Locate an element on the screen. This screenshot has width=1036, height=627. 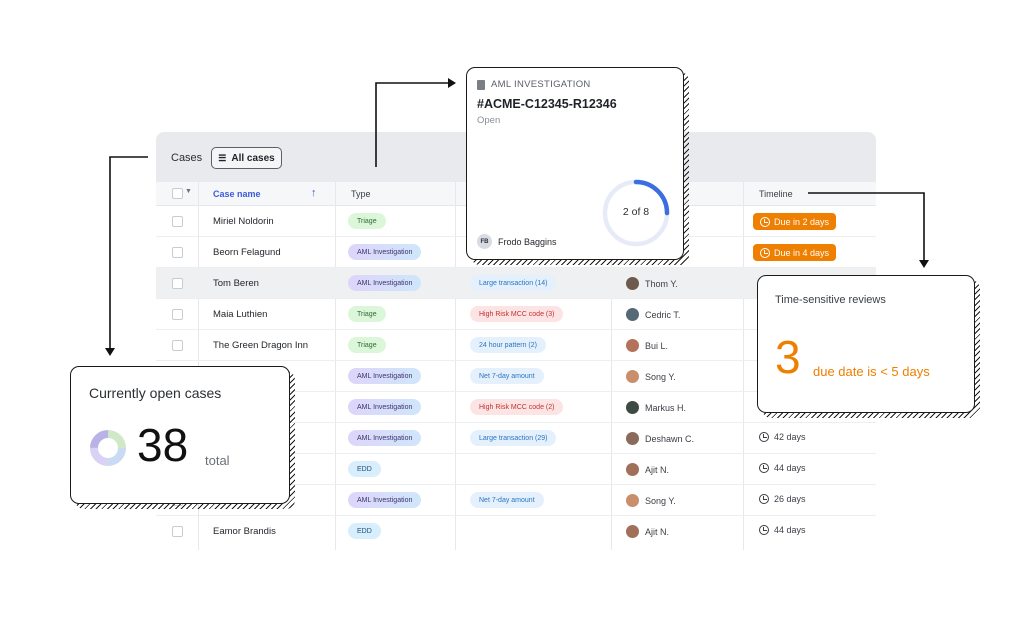
case-status: Open is located at coordinates (489, 120).